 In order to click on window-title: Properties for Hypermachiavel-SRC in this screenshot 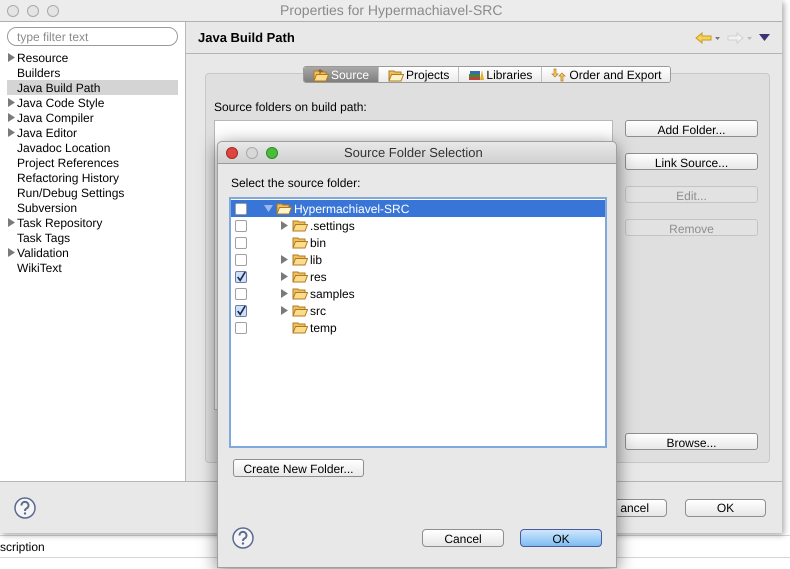, I will do `click(391, 10)`.